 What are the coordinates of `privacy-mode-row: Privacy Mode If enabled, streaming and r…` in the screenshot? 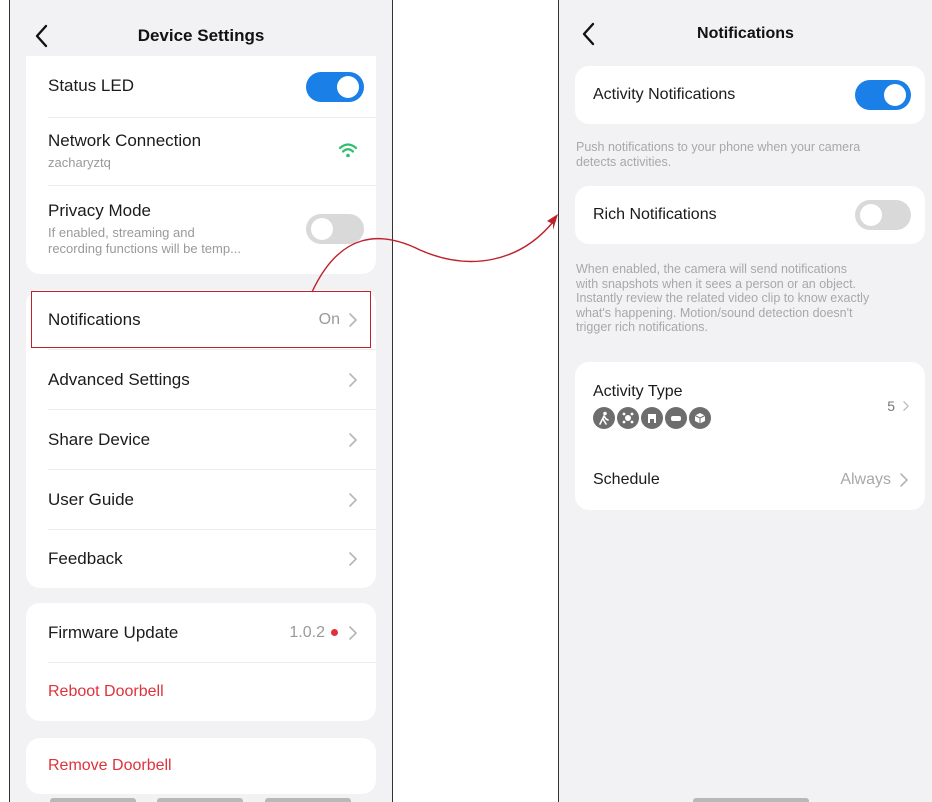 It's located at (201, 229).